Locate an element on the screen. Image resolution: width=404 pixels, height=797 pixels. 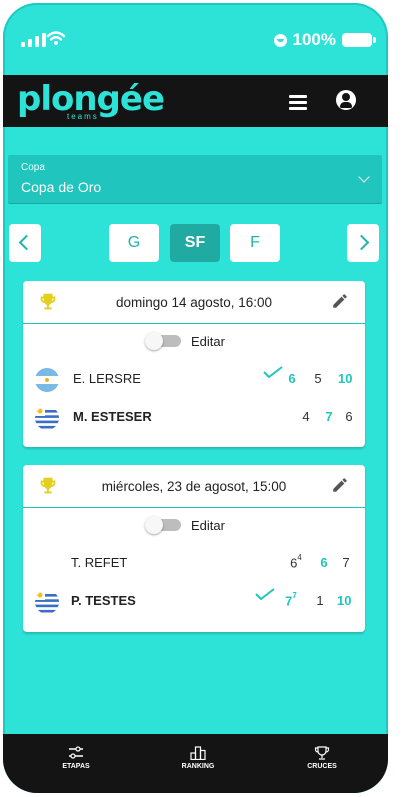
player-row: M. ESTESER 4 7 6 is located at coordinates (194, 417).